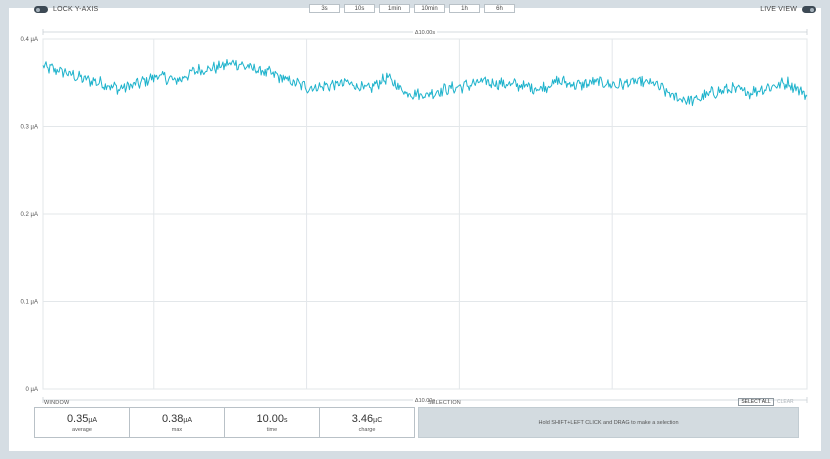  I want to click on clear-button: CLEAR, so click(785, 402).